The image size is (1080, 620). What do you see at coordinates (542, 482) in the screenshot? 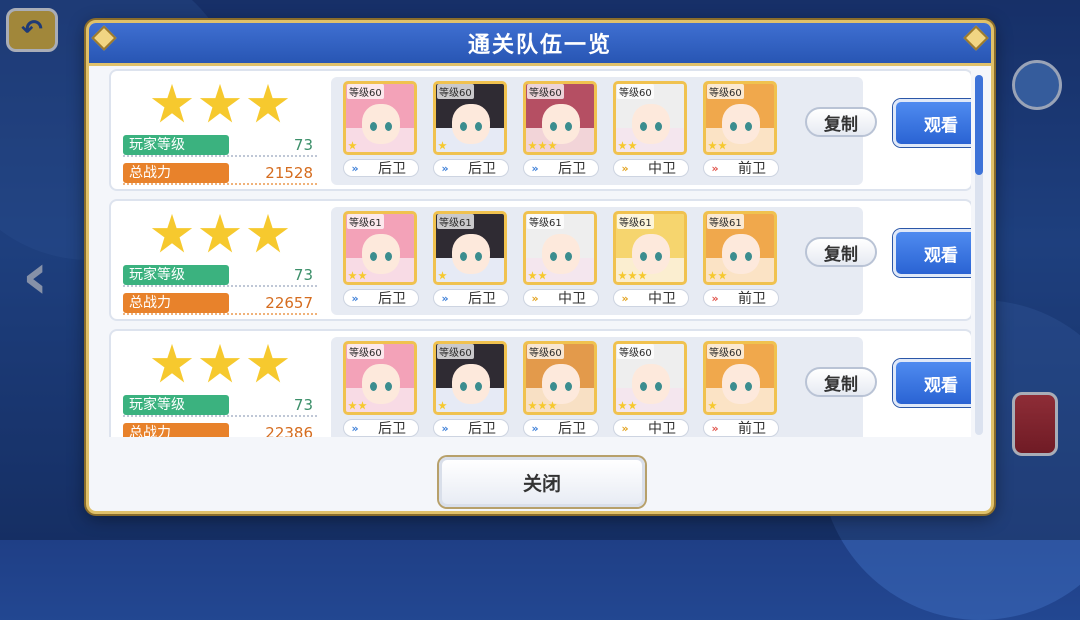
I see `close-button: 关闭` at bounding box center [542, 482].